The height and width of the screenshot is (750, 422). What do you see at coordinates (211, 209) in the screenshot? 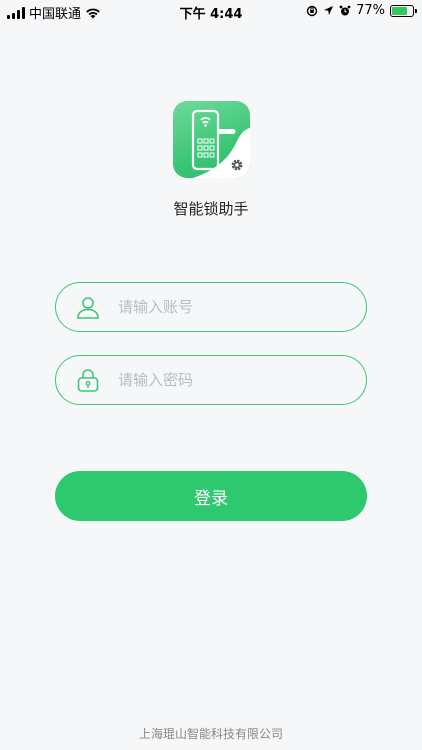
I see `app-name: 智能锁助手` at bounding box center [211, 209].